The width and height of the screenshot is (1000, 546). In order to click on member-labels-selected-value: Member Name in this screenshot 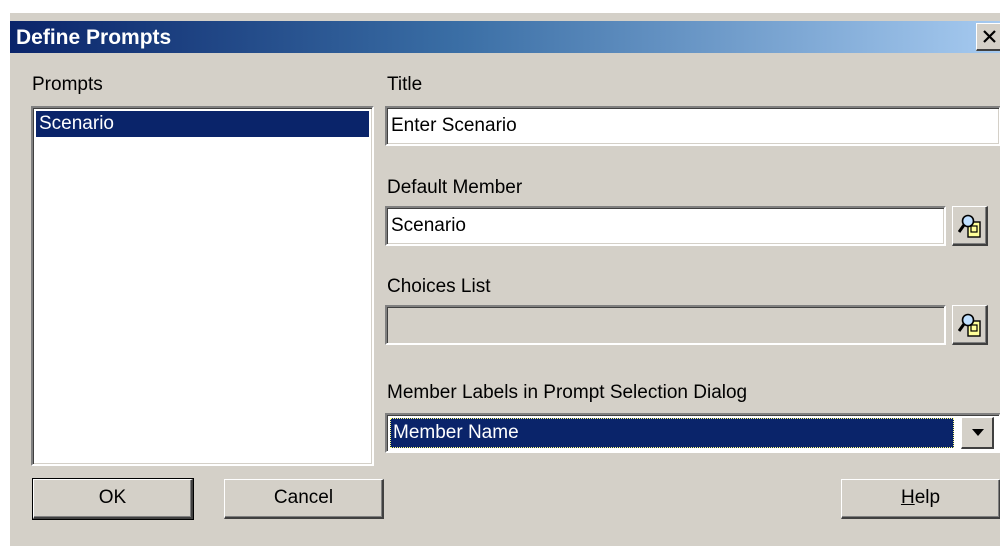, I will do `click(672, 433)`.